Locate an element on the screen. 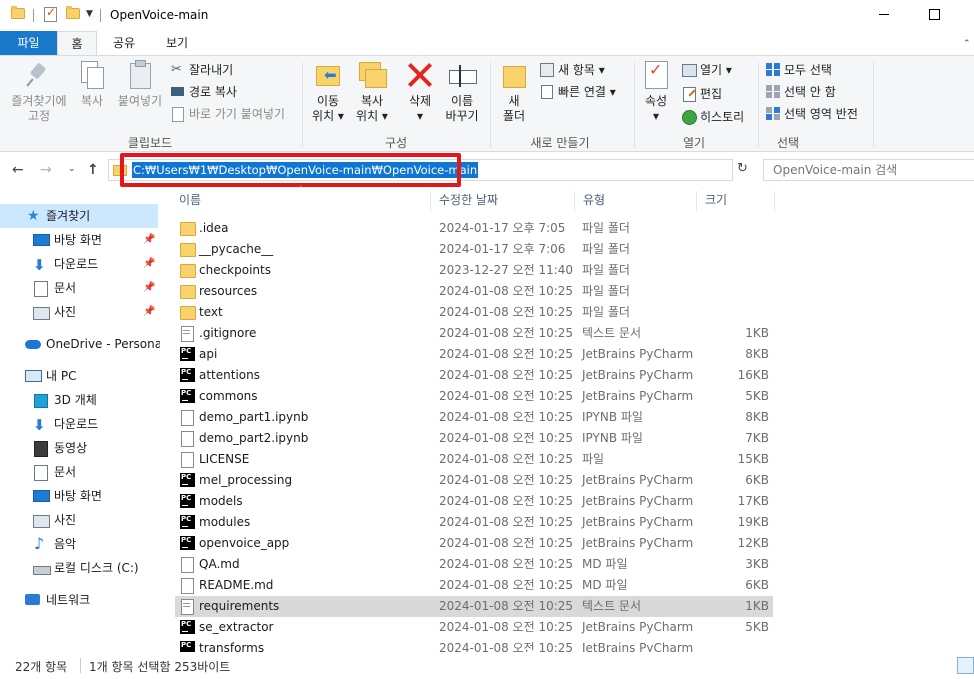  open-icon is located at coordinates (689, 70).